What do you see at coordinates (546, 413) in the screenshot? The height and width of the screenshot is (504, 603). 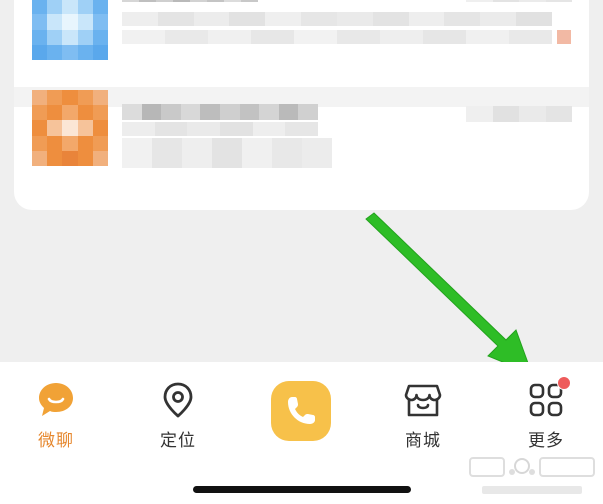 I see `tab-more: 更多` at bounding box center [546, 413].